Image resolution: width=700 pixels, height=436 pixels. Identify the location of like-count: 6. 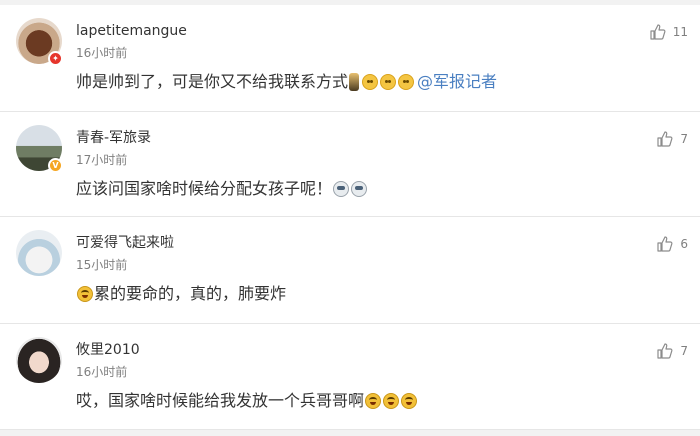
(684, 244).